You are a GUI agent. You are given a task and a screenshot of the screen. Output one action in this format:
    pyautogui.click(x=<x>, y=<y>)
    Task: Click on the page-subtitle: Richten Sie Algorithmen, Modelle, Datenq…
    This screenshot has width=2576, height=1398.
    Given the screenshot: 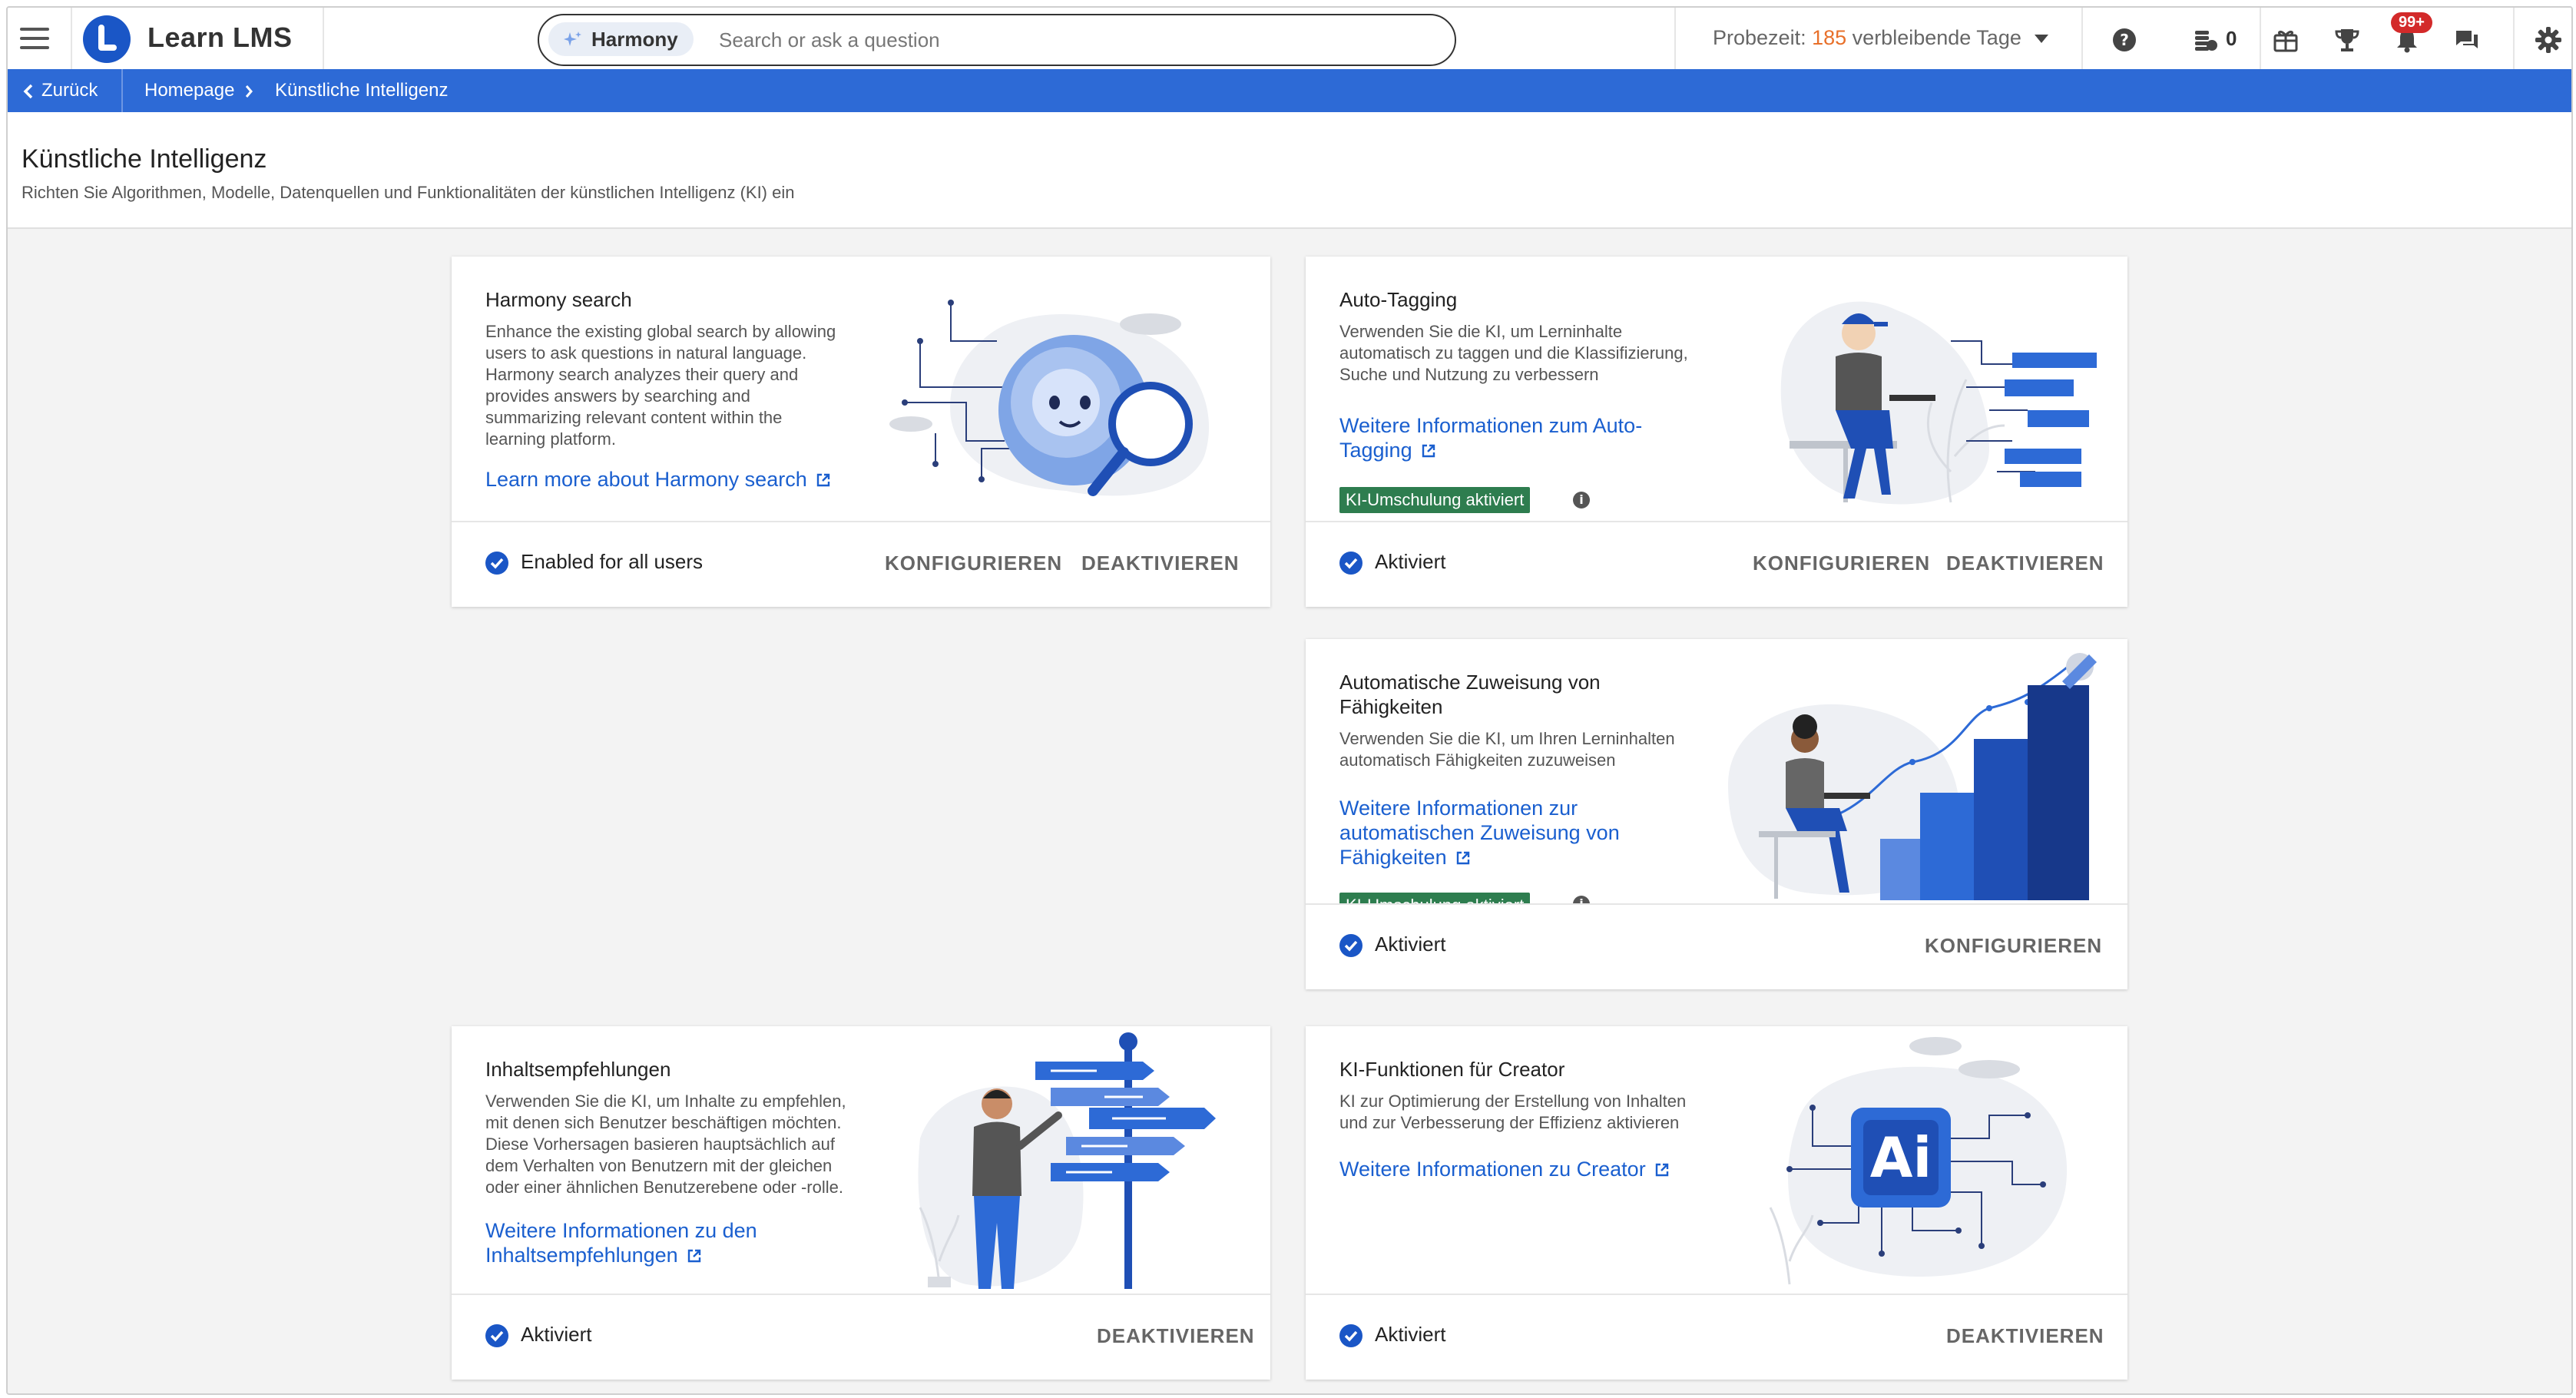 What is the action you would take?
    pyautogui.click(x=409, y=192)
    